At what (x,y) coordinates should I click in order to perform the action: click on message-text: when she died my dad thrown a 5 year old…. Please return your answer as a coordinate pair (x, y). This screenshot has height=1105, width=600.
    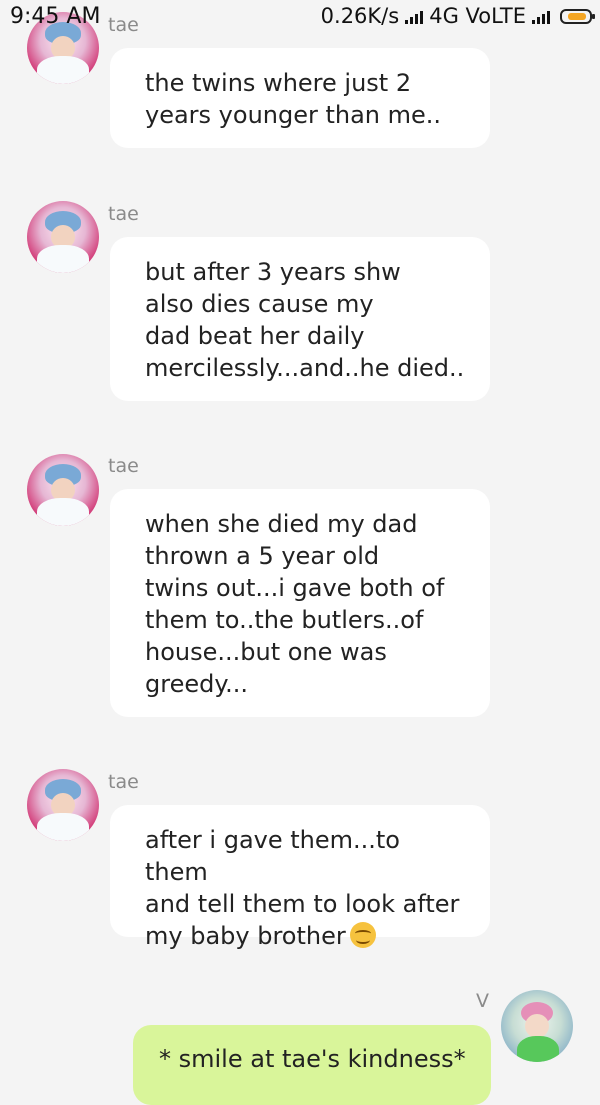
    Looking at the image, I should click on (295, 604).